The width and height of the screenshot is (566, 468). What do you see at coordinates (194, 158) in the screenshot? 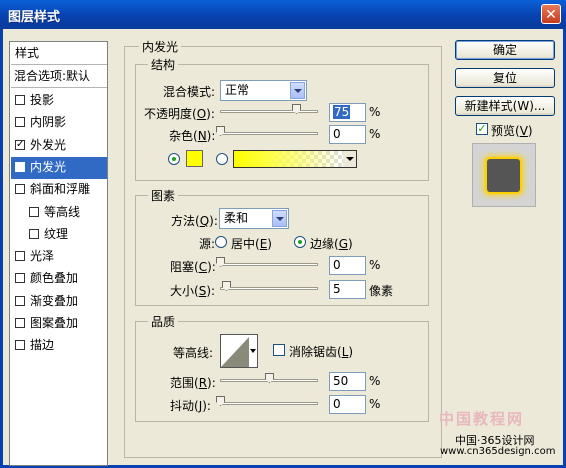
I see `glow-color-swatch` at bounding box center [194, 158].